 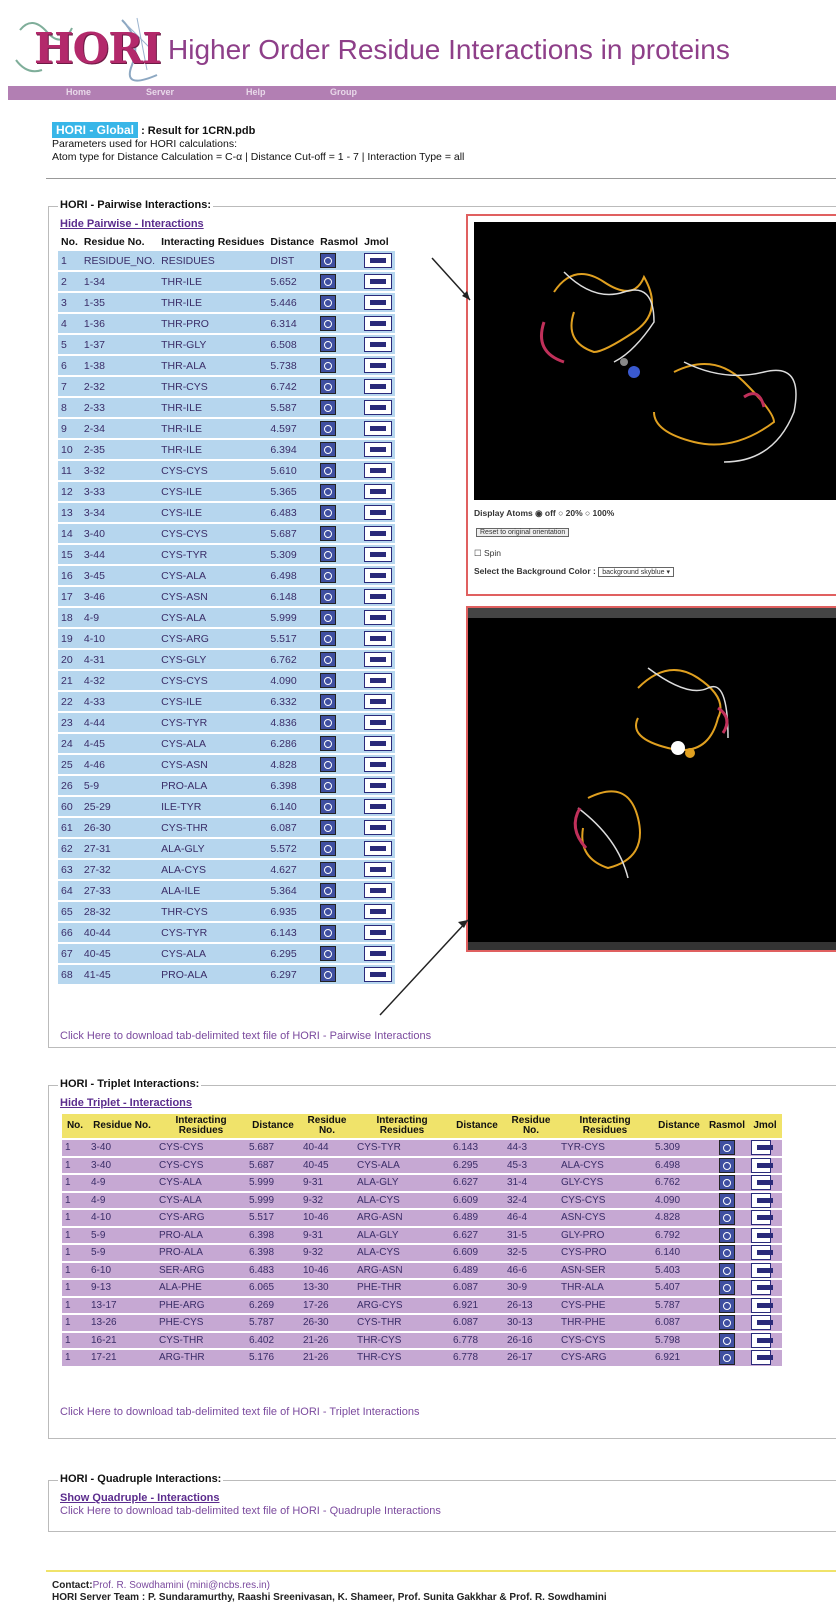 I want to click on triplet-cell: 17-26, so click(x=327, y=1305).